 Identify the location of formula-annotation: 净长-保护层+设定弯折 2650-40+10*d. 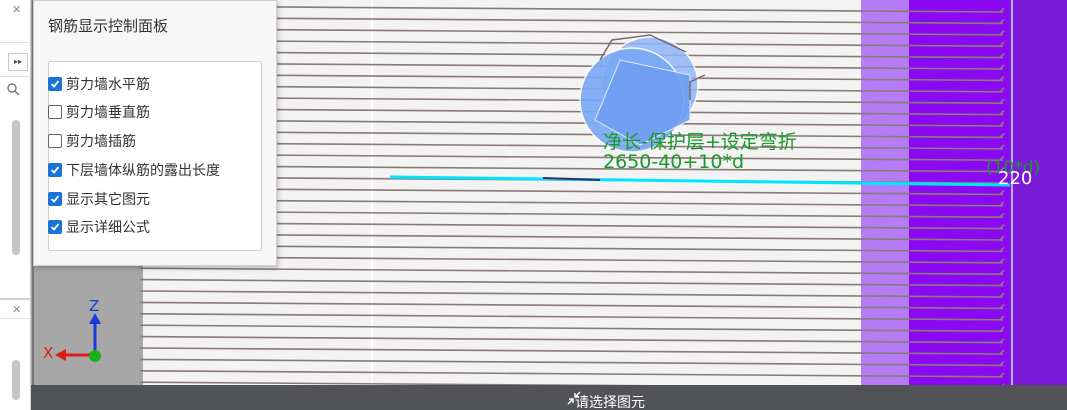
(700, 152).